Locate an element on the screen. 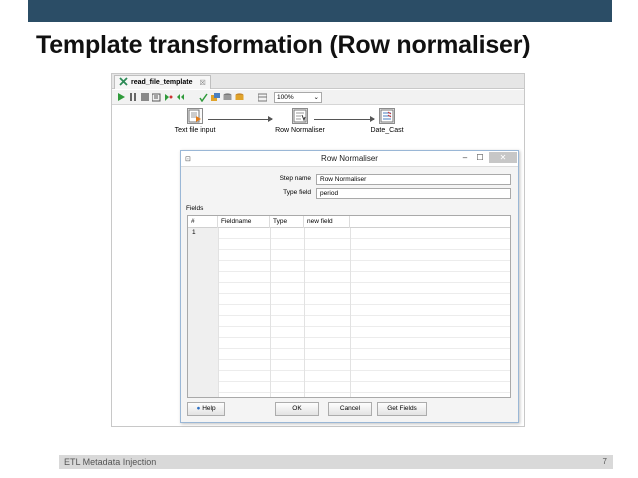  zoom-select: 100% ⌄ is located at coordinates (298, 97).